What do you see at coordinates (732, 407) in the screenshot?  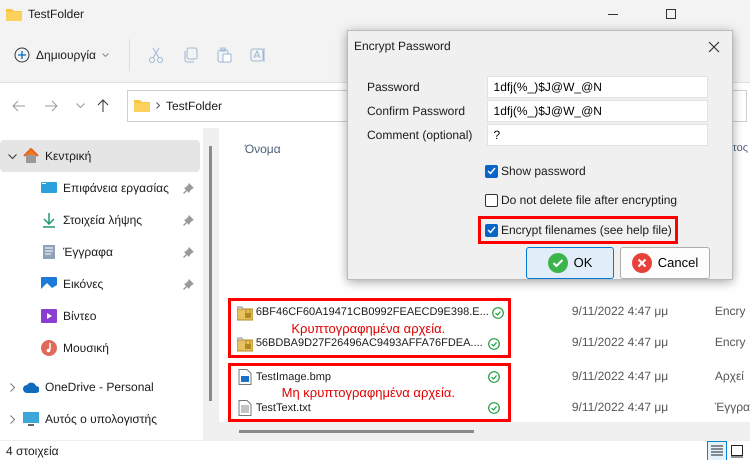 I see `file-type: Έγγρα` at bounding box center [732, 407].